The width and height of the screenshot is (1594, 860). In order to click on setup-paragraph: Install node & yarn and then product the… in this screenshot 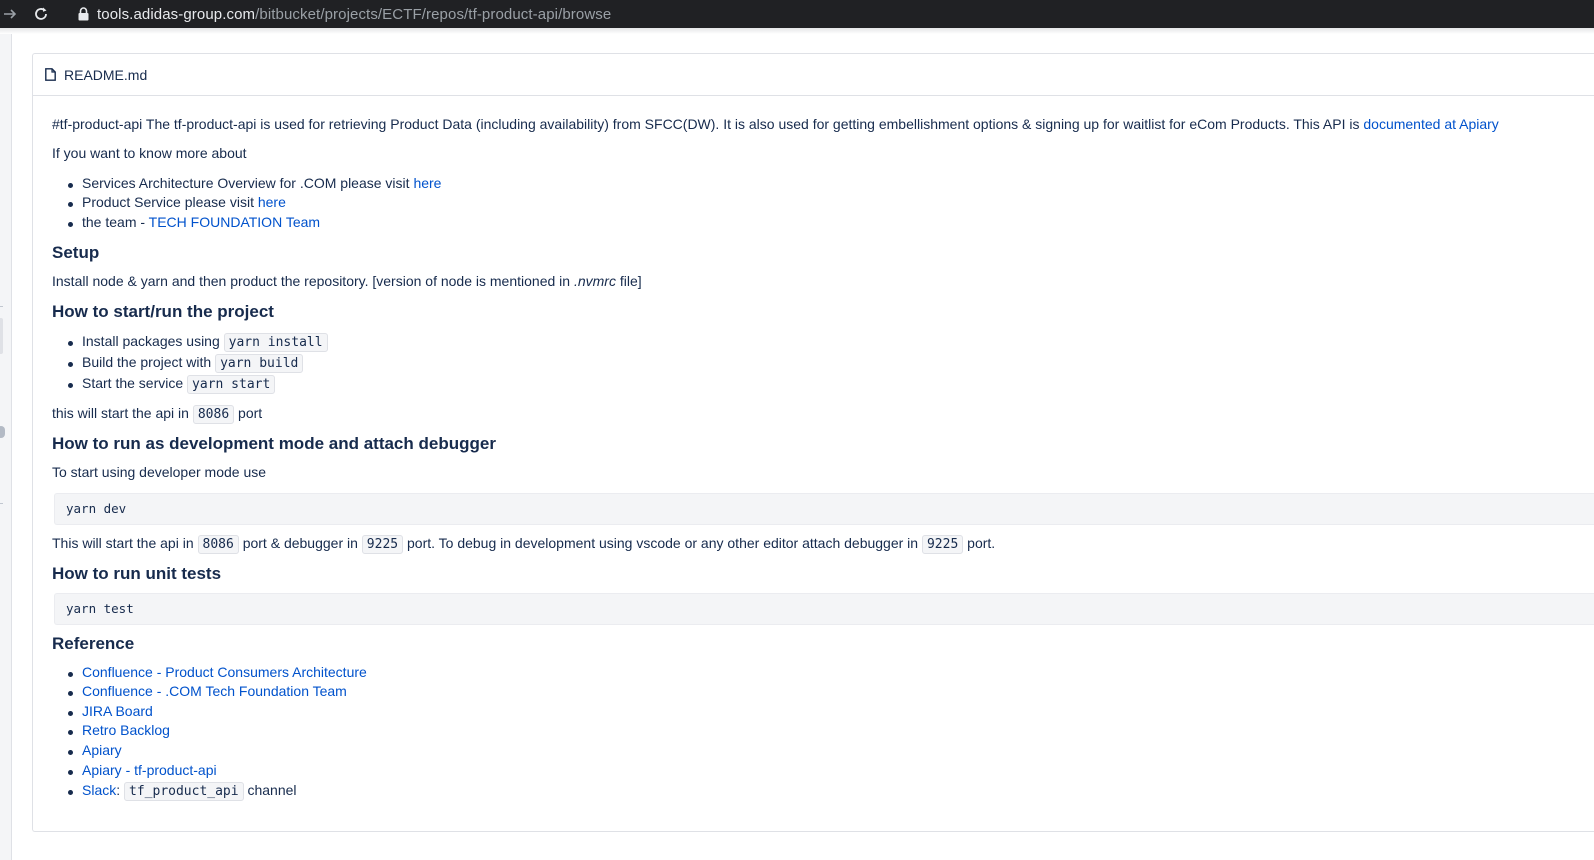, I will do `click(347, 281)`.